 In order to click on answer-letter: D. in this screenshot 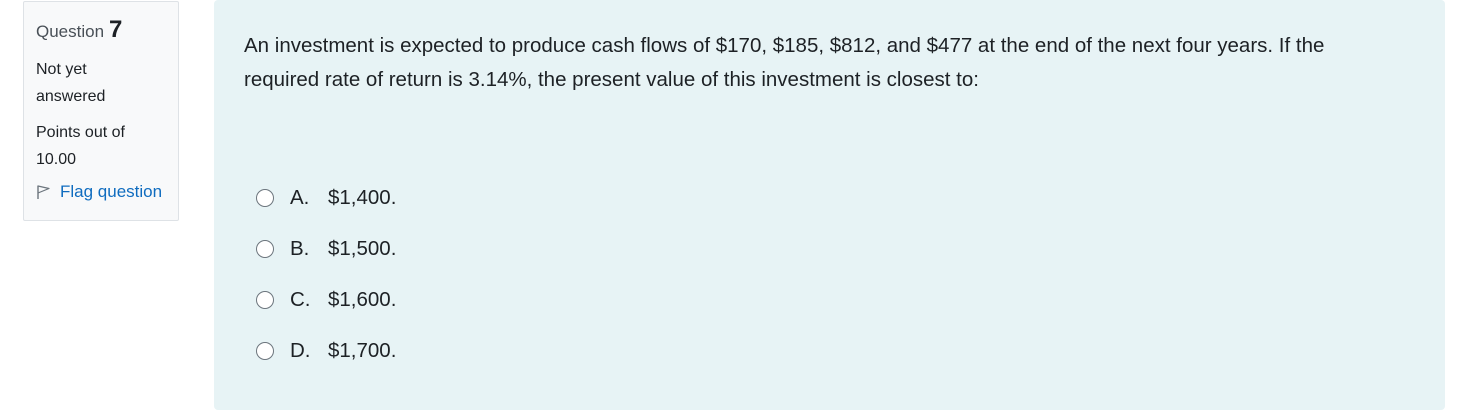, I will do `click(300, 350)`.